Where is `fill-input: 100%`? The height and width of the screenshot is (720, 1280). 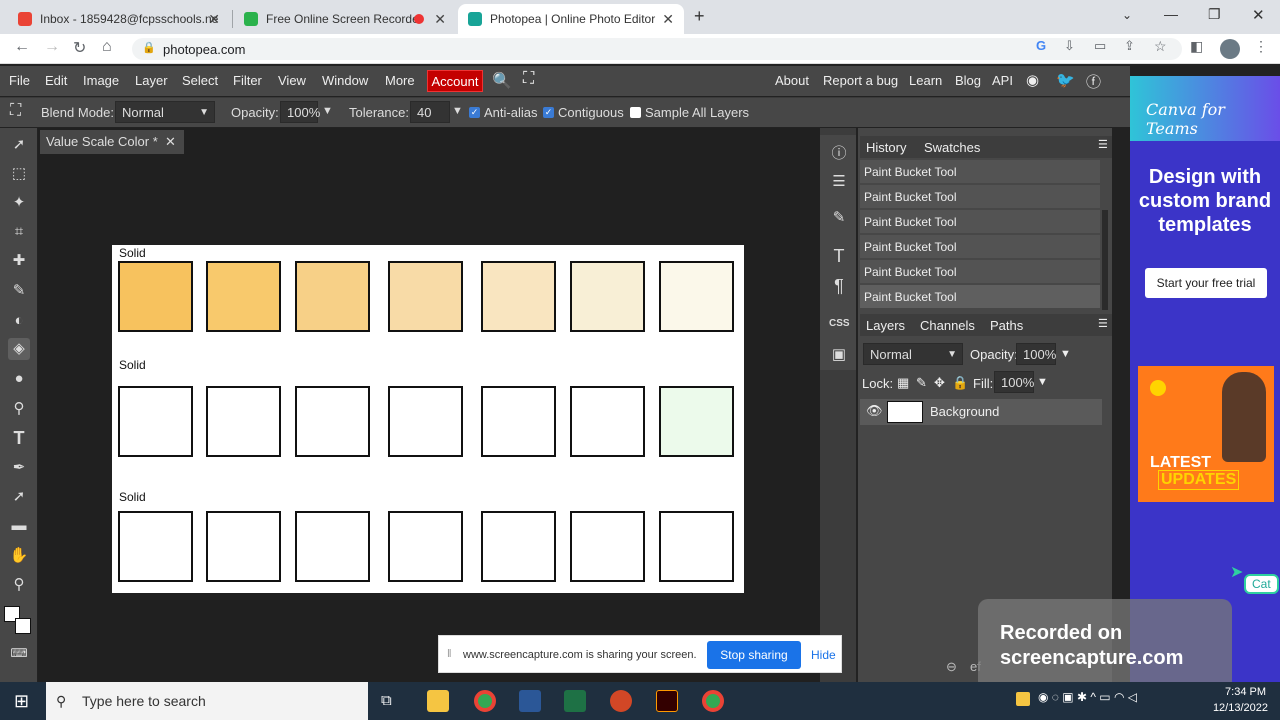 fill-input: 100% is located at coordinates (1014, 382).